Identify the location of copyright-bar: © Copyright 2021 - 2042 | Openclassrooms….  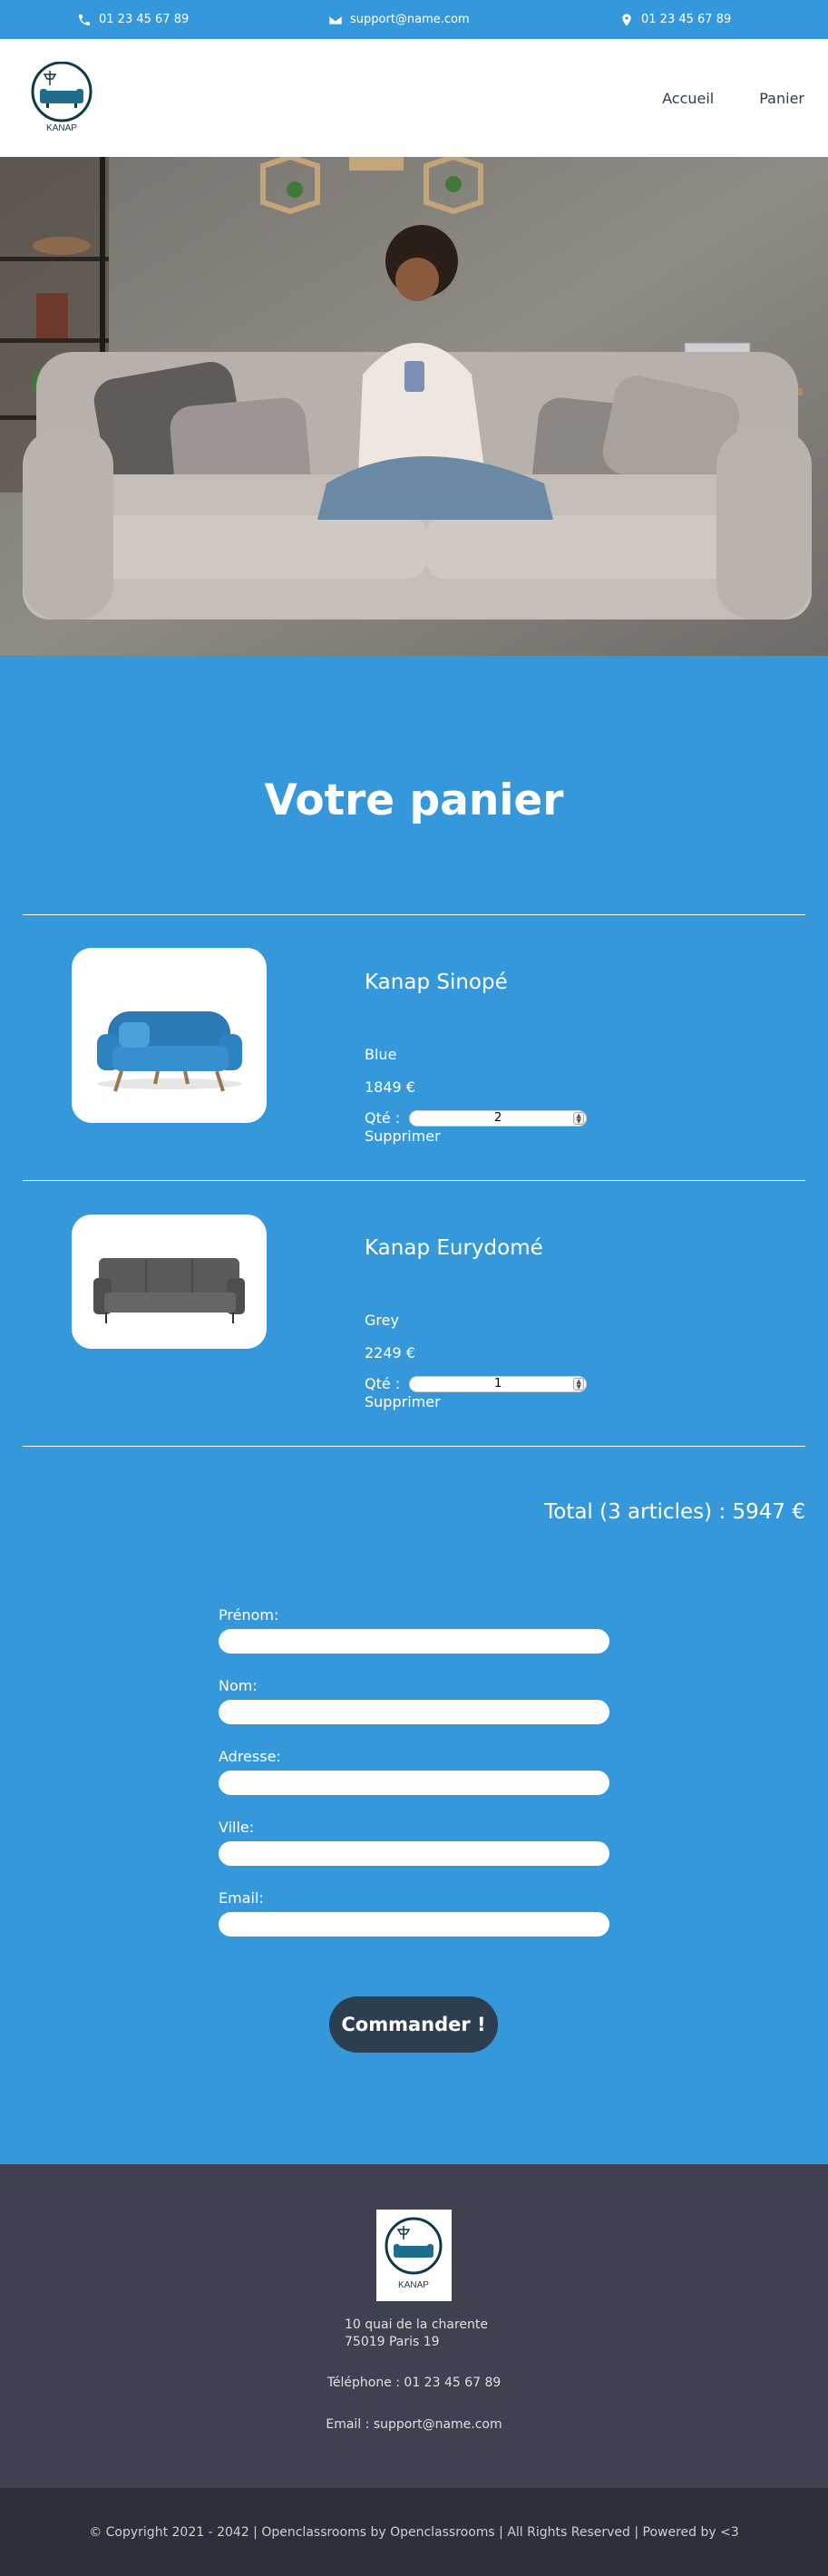
(414, 2532).